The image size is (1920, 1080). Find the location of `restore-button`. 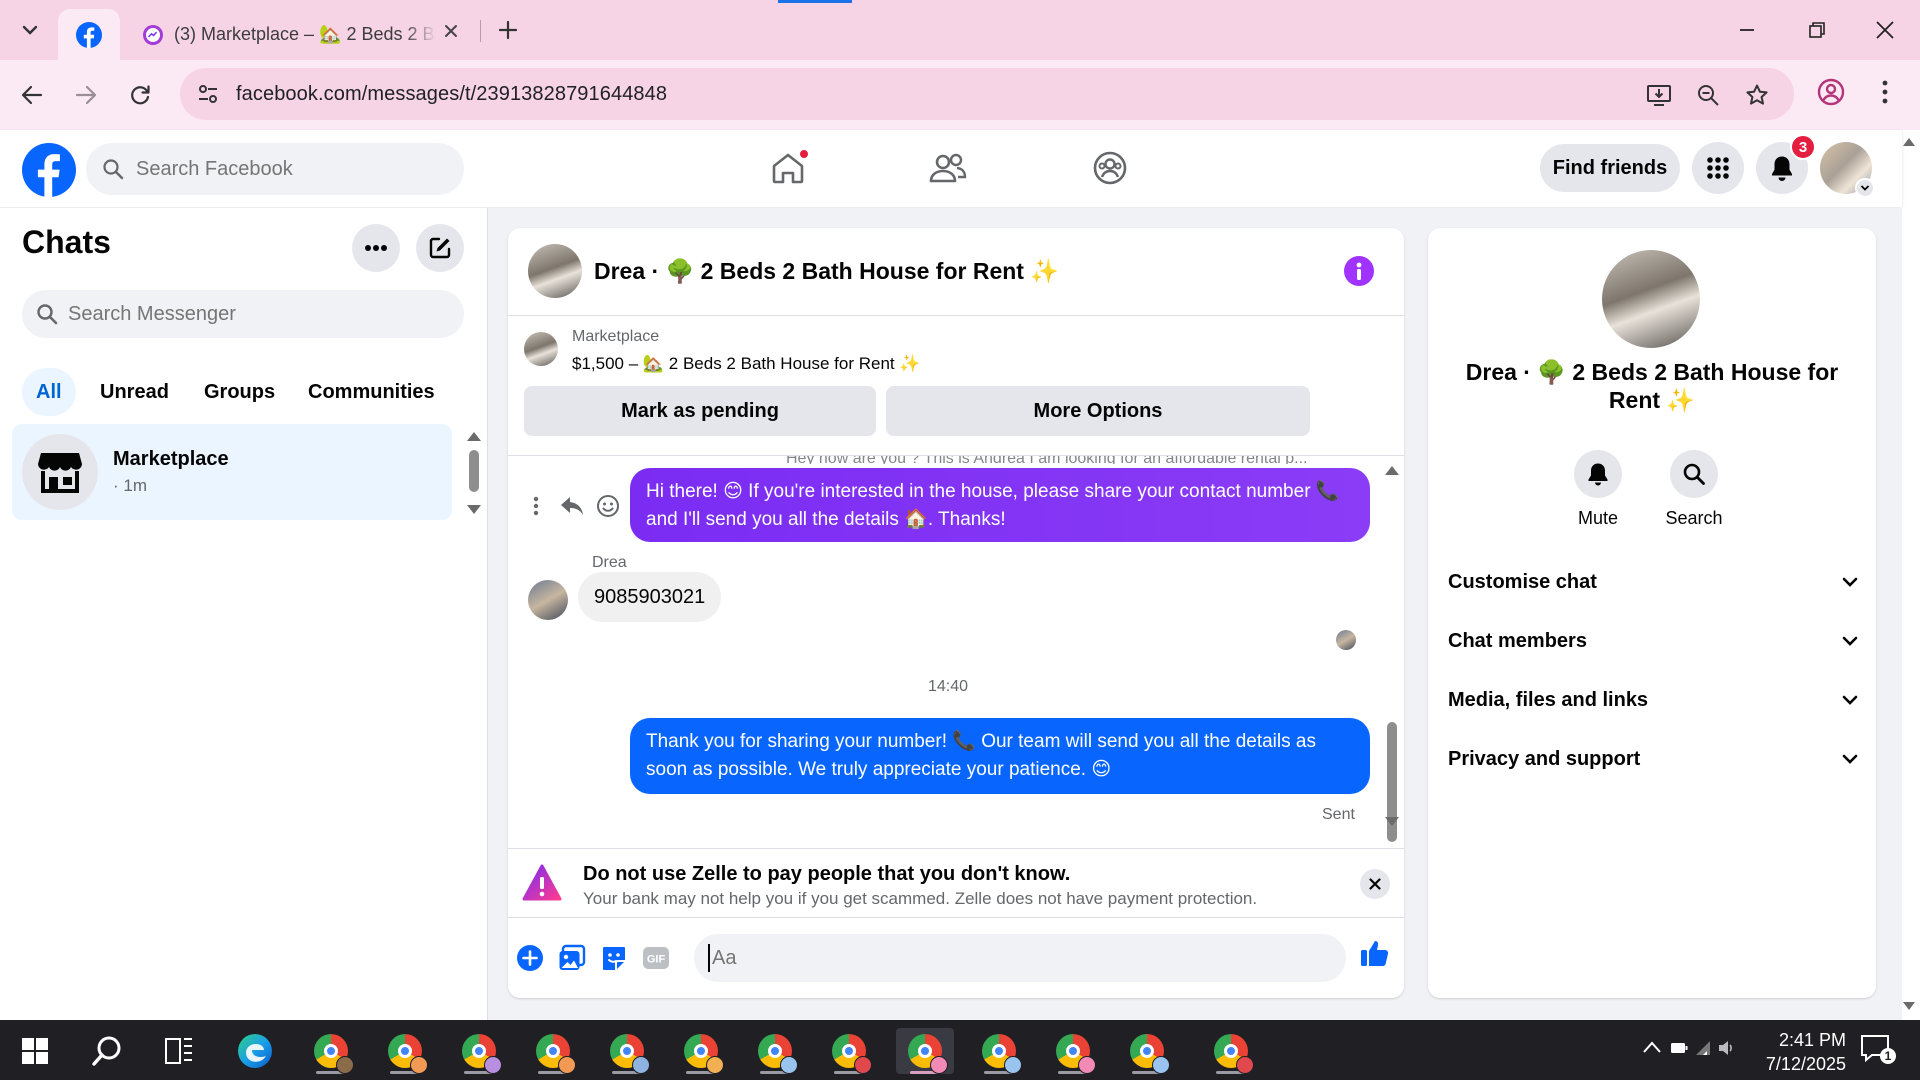

restore-button is located at coordinates (1817, 30).